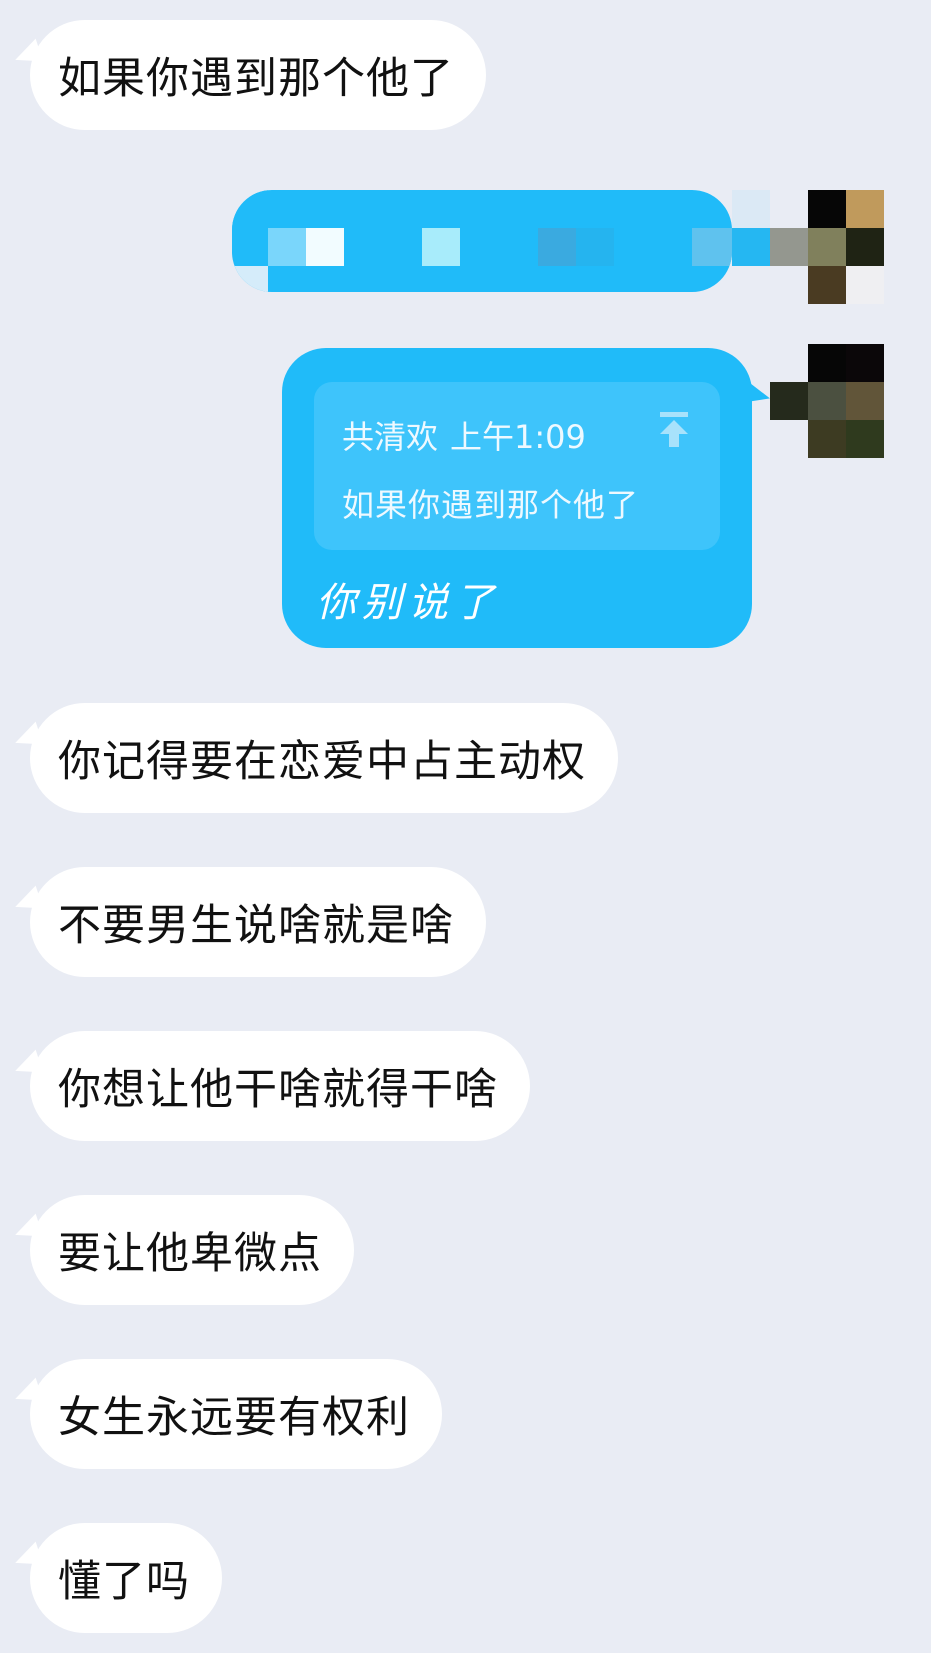  I want to click on quote-sender: 共清欢, so click(390, 437).